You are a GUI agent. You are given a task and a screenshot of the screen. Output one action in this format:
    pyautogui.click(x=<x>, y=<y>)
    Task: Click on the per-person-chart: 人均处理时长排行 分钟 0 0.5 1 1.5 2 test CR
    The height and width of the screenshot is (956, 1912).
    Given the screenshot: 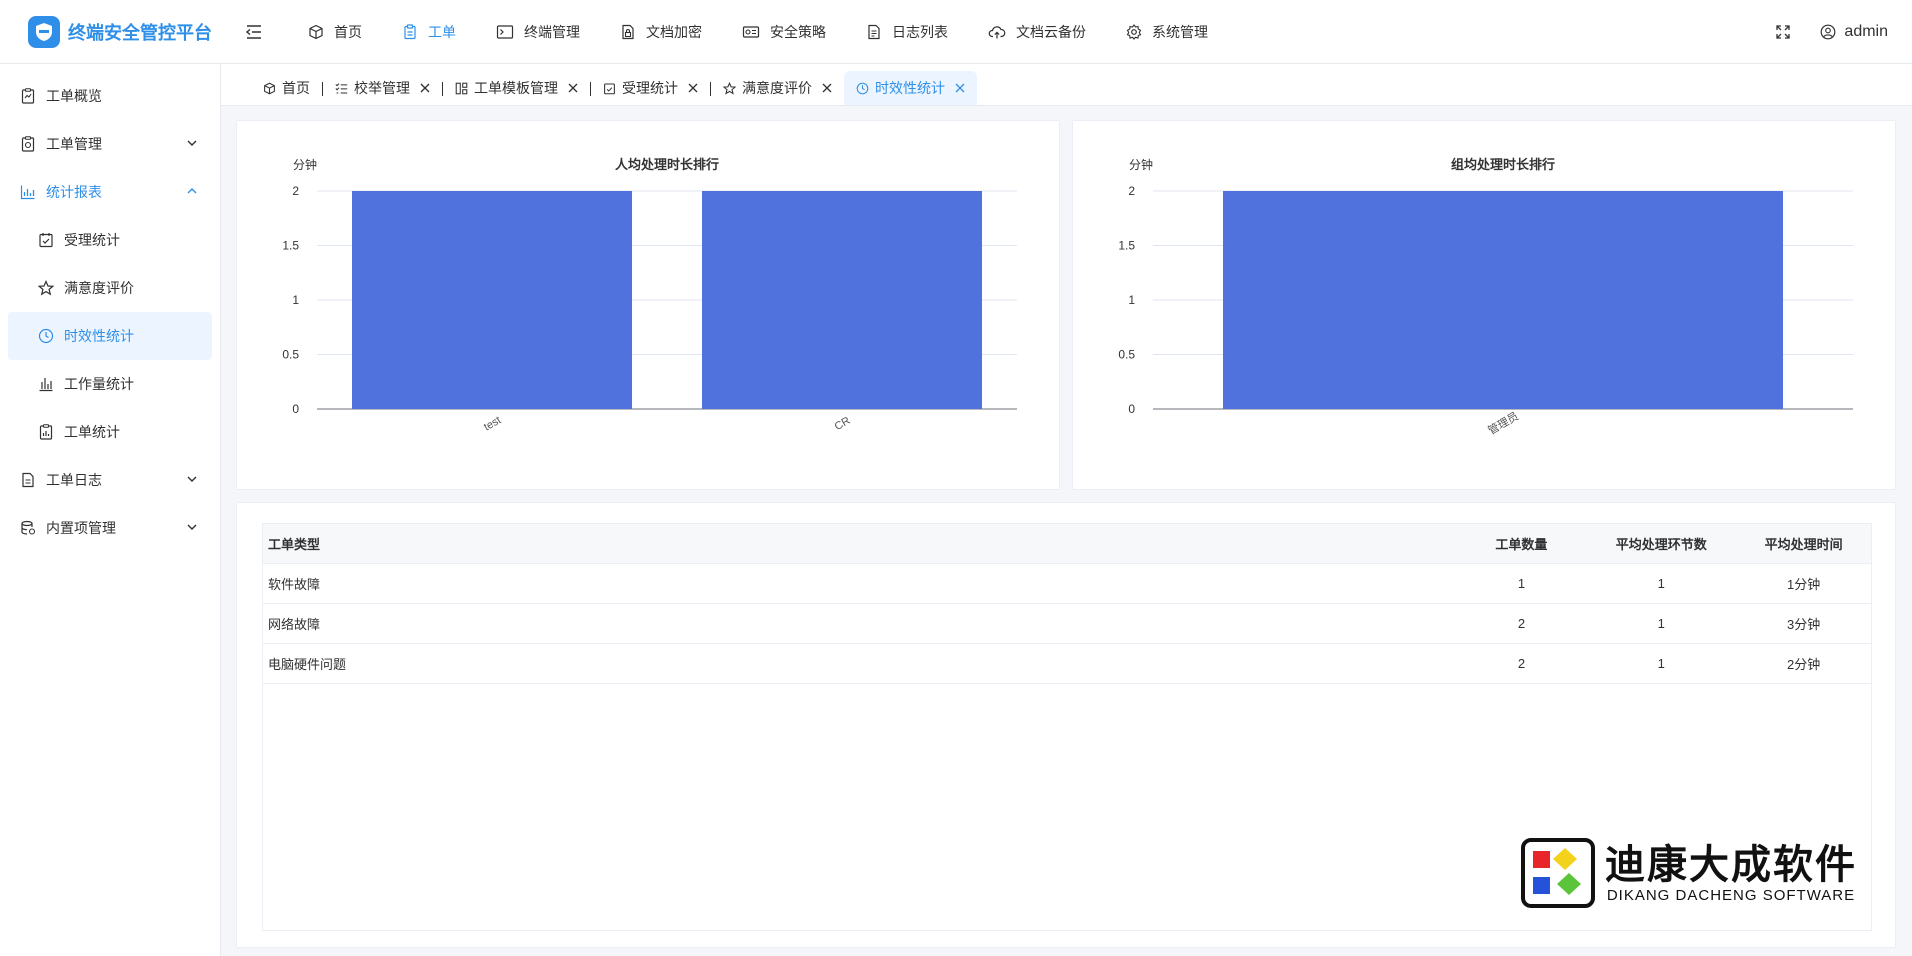 What is the action you would take?
    pyautogui.click(x=649, y=295)
    